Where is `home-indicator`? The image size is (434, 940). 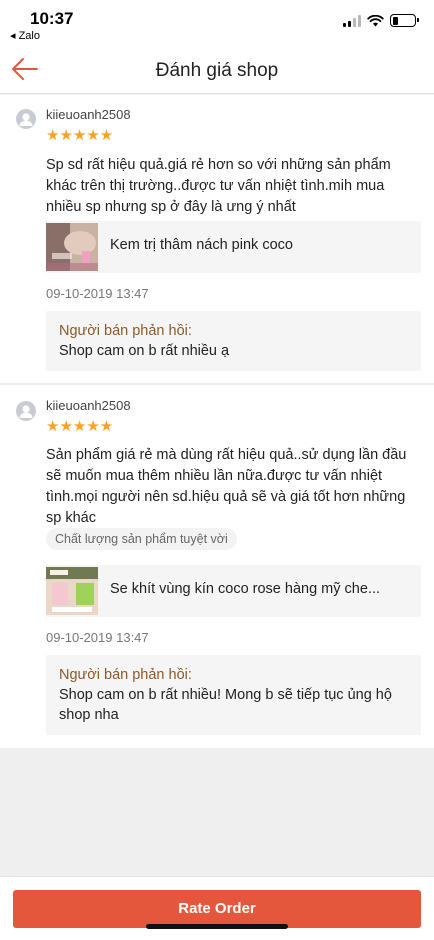
home-indicator is located at coordinates (217, 926).